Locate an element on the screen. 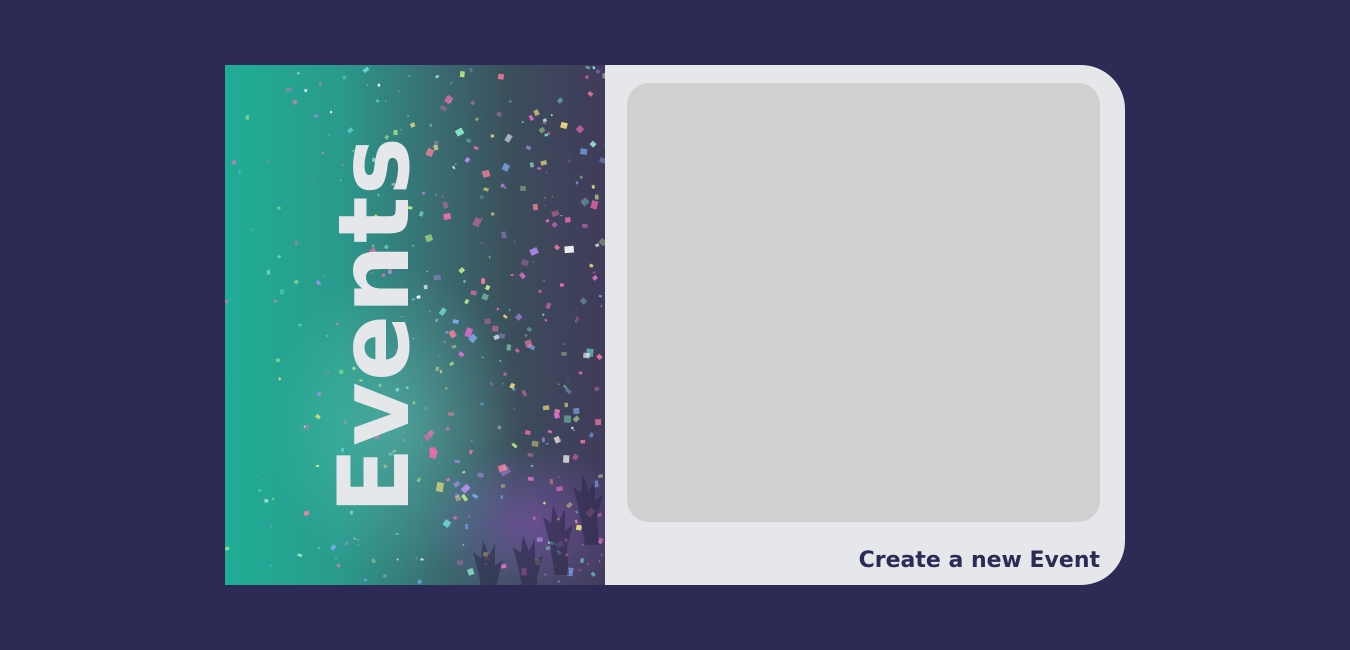  create-event-link: Create a new Event is located at coordinates (979, 560).